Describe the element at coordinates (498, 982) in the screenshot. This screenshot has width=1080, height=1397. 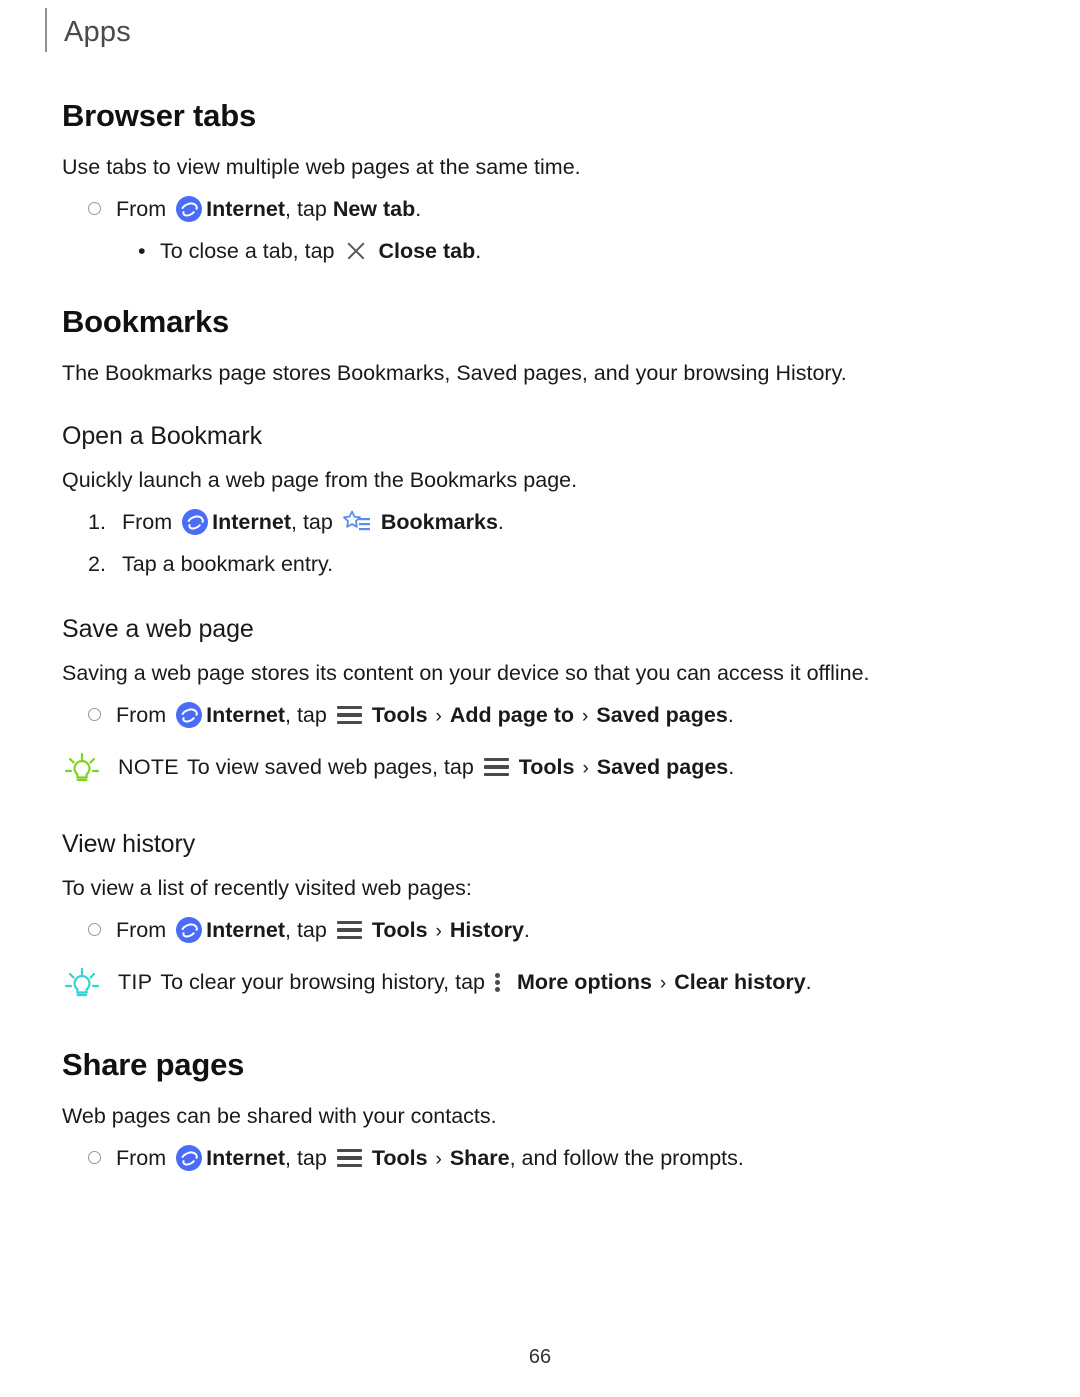
I see `more-options-icon` at that location.